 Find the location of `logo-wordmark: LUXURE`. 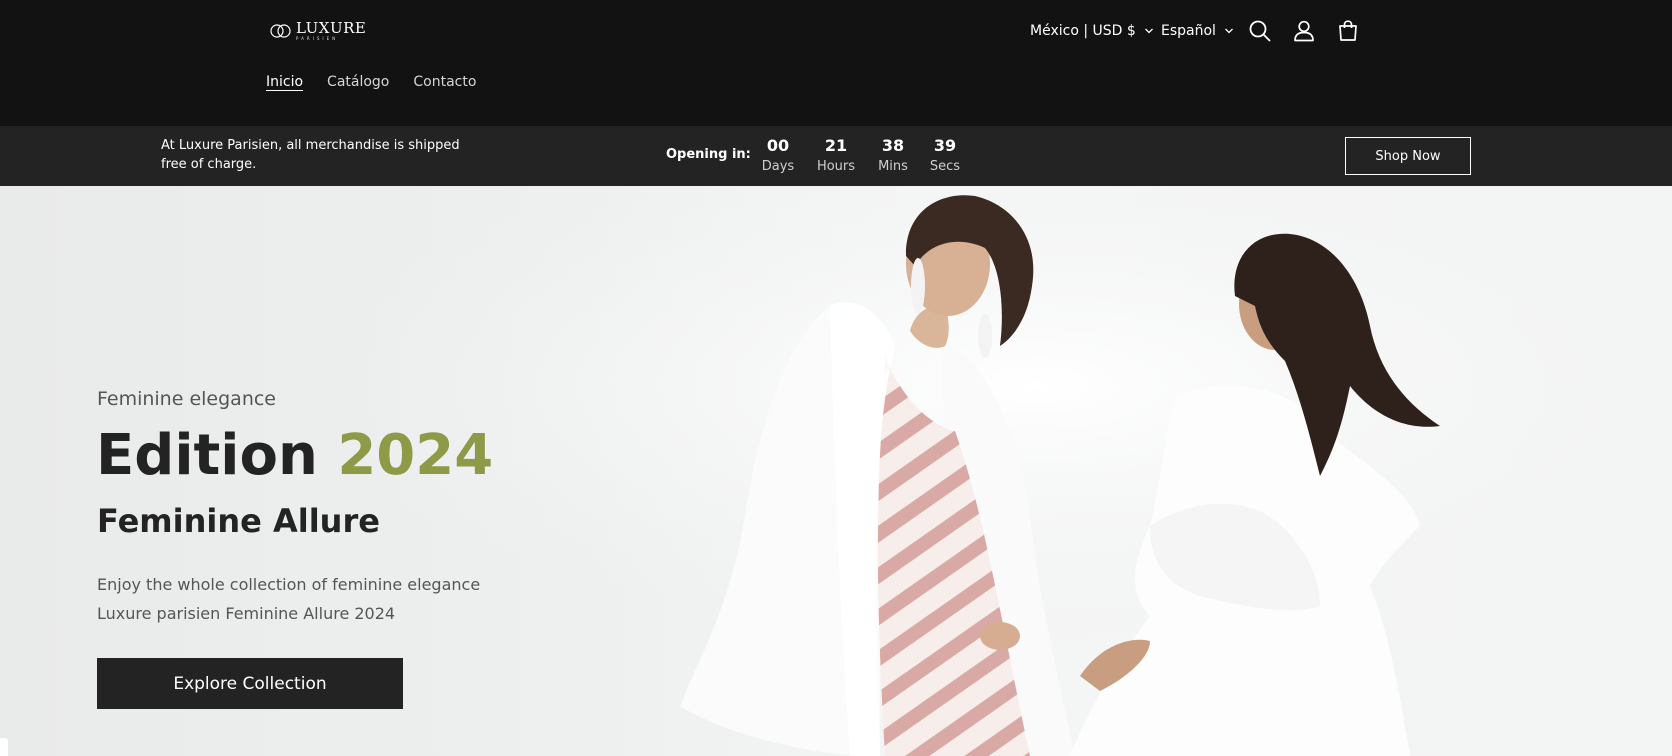

logo-wordmark: LUXURE is located at coordinates (331, 28).